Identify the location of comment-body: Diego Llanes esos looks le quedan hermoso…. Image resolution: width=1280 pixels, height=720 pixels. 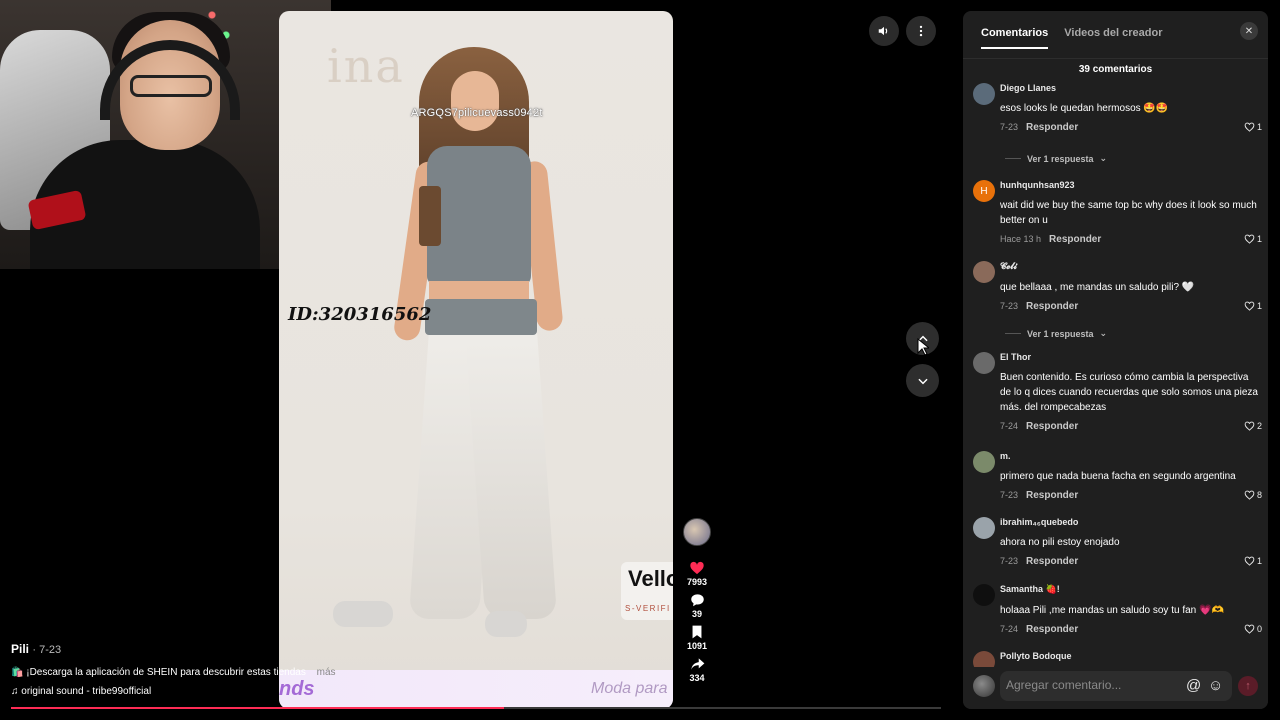
(1131, 108).